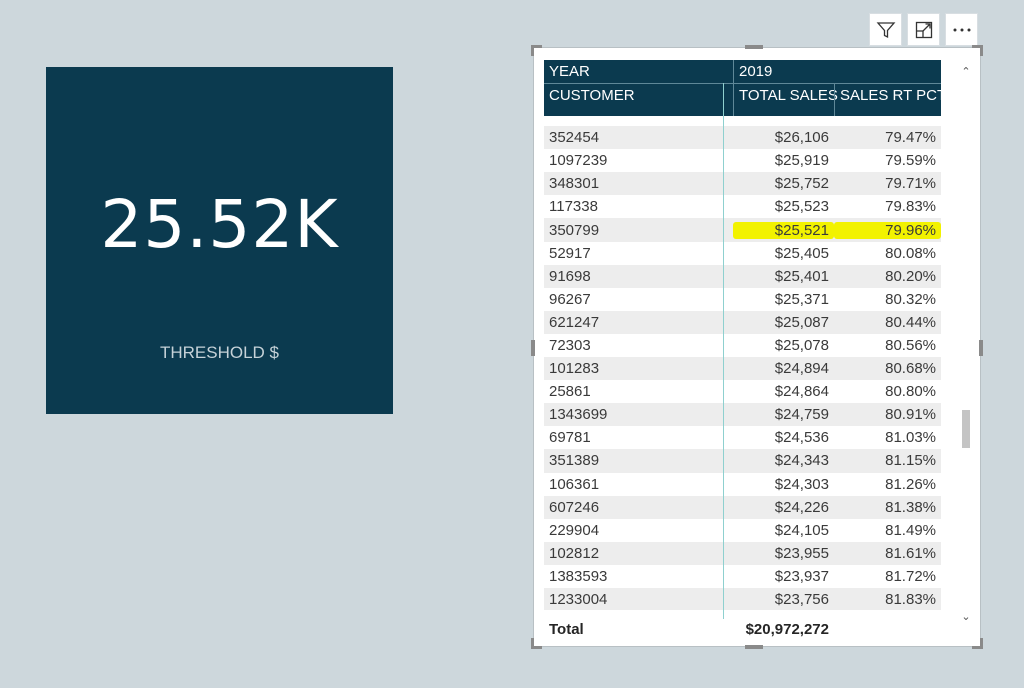 The height and width of the screenshot is (688, 1024). Describe the element at coordinates (742, 121) in the screenshot. I see `table-row` at that location.